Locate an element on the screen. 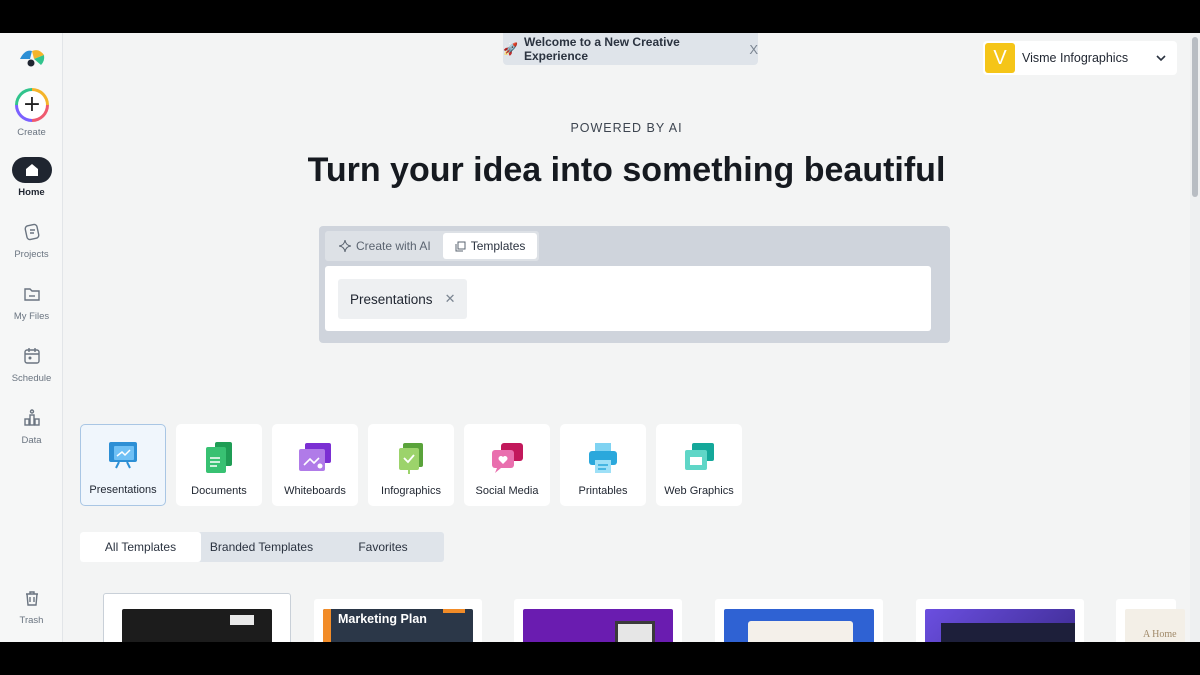 This screenshot has width=1200, height=675. mode-tabs: Create with AI Templates is located at coordinates (432, 246).